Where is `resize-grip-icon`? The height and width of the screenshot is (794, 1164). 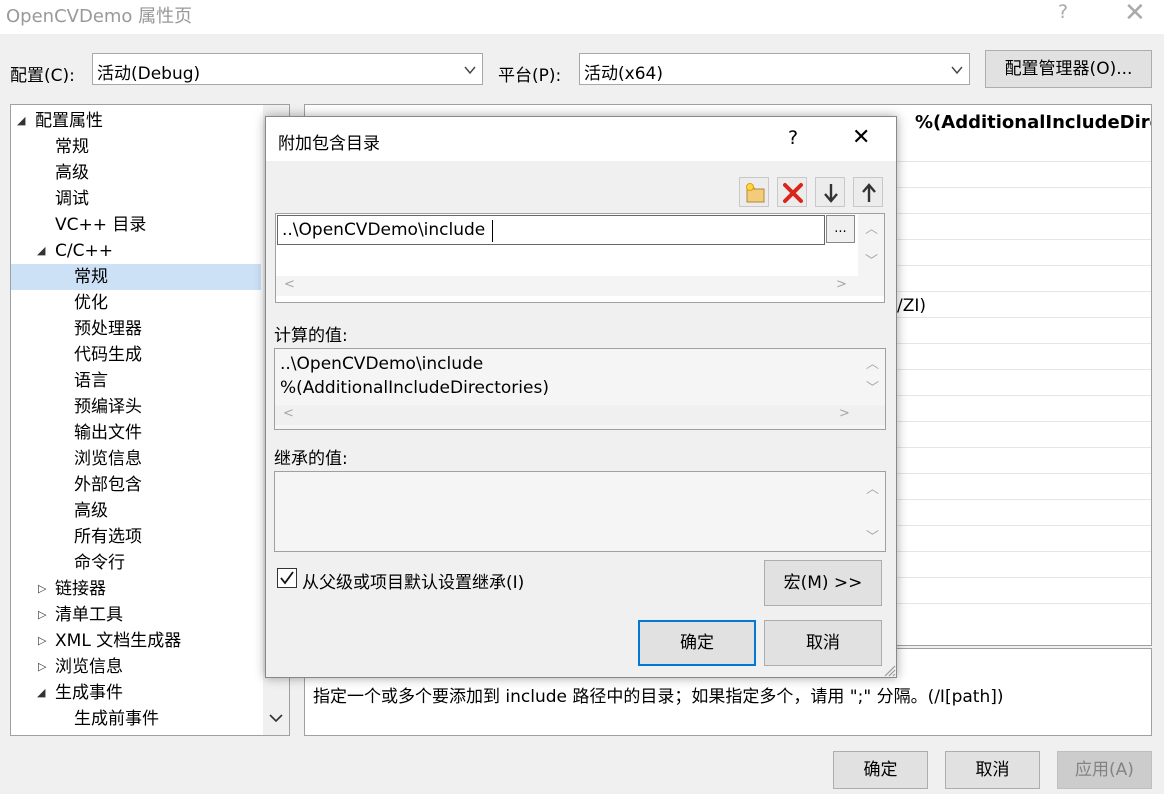
resize-grip-icon is located at coordinates (889, 670).